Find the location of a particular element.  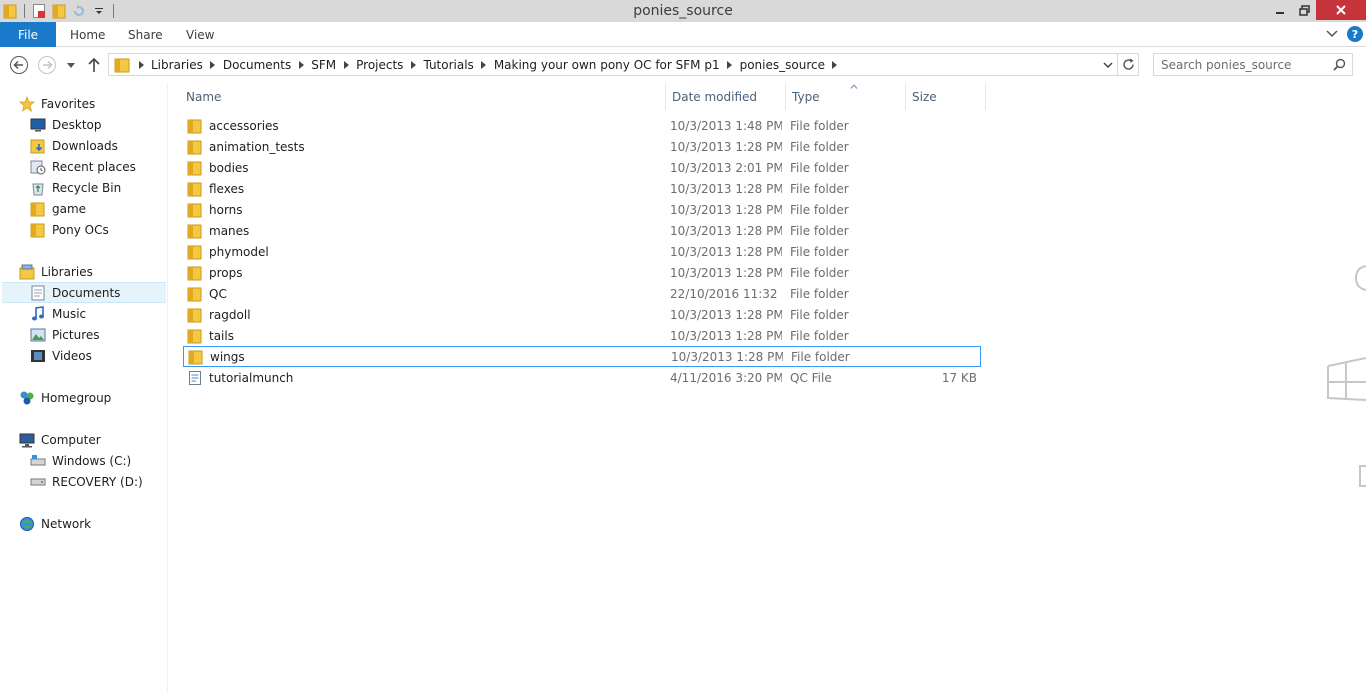

nav-drive-d: RECOVERY (D:) is located at coordinates (83, 481).